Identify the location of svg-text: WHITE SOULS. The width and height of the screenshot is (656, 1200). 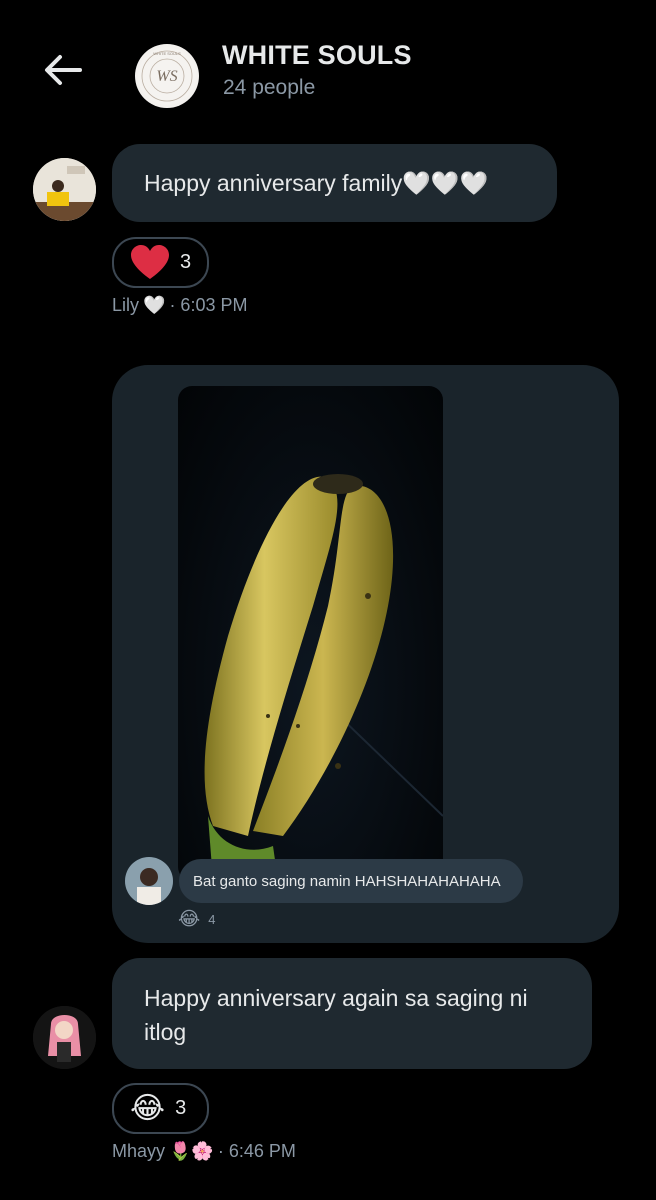
(167, 53).